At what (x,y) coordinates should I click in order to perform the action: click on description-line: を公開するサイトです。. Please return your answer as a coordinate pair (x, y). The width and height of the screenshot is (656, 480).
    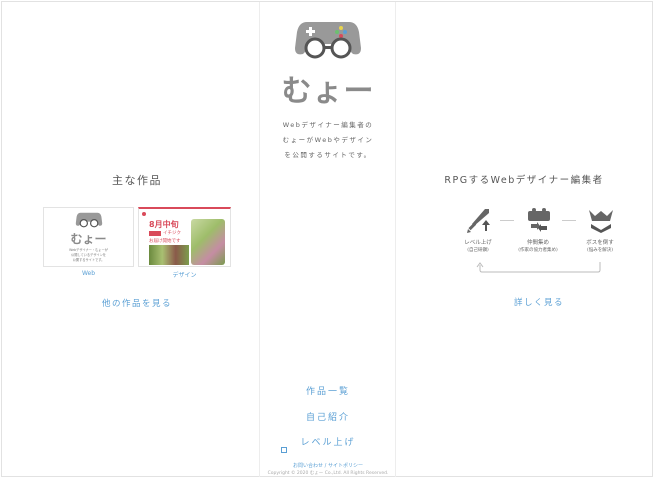
    Looking at the image, I should click on (328, 155).